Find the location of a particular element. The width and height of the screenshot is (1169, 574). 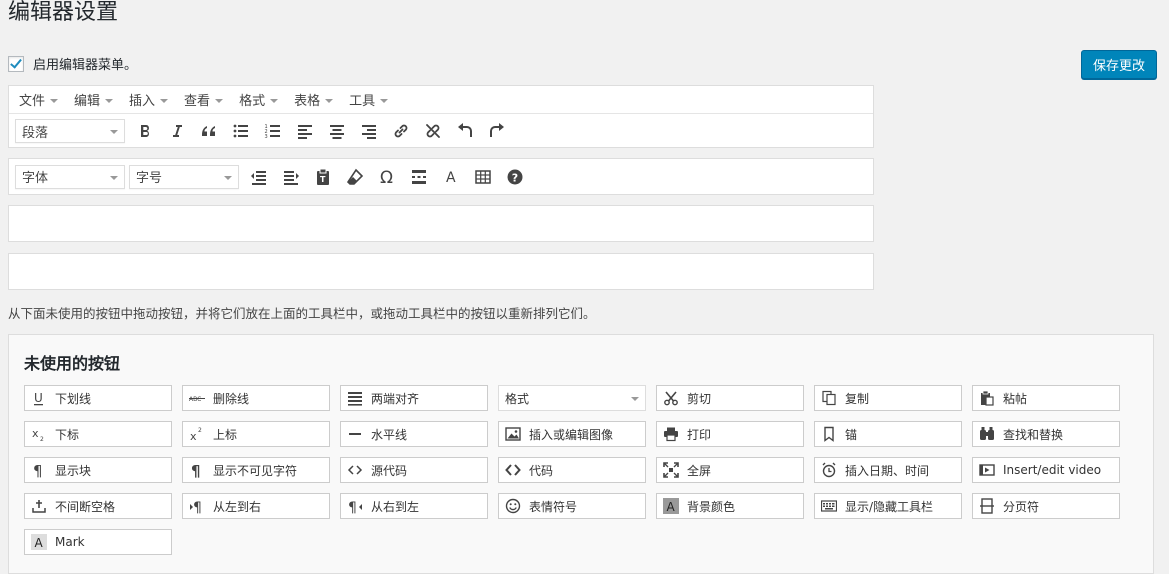

blockquote-button is located at coordinates (209, 131).